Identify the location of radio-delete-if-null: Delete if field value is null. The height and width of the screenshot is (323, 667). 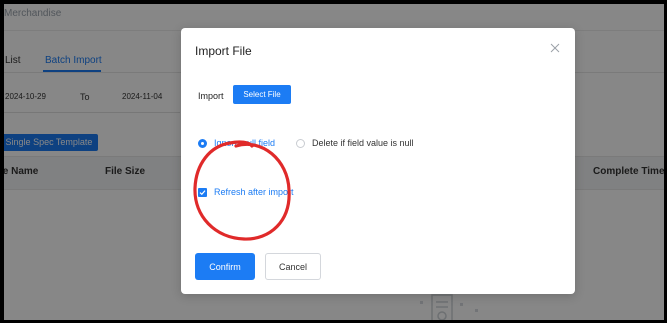
(355, 143).